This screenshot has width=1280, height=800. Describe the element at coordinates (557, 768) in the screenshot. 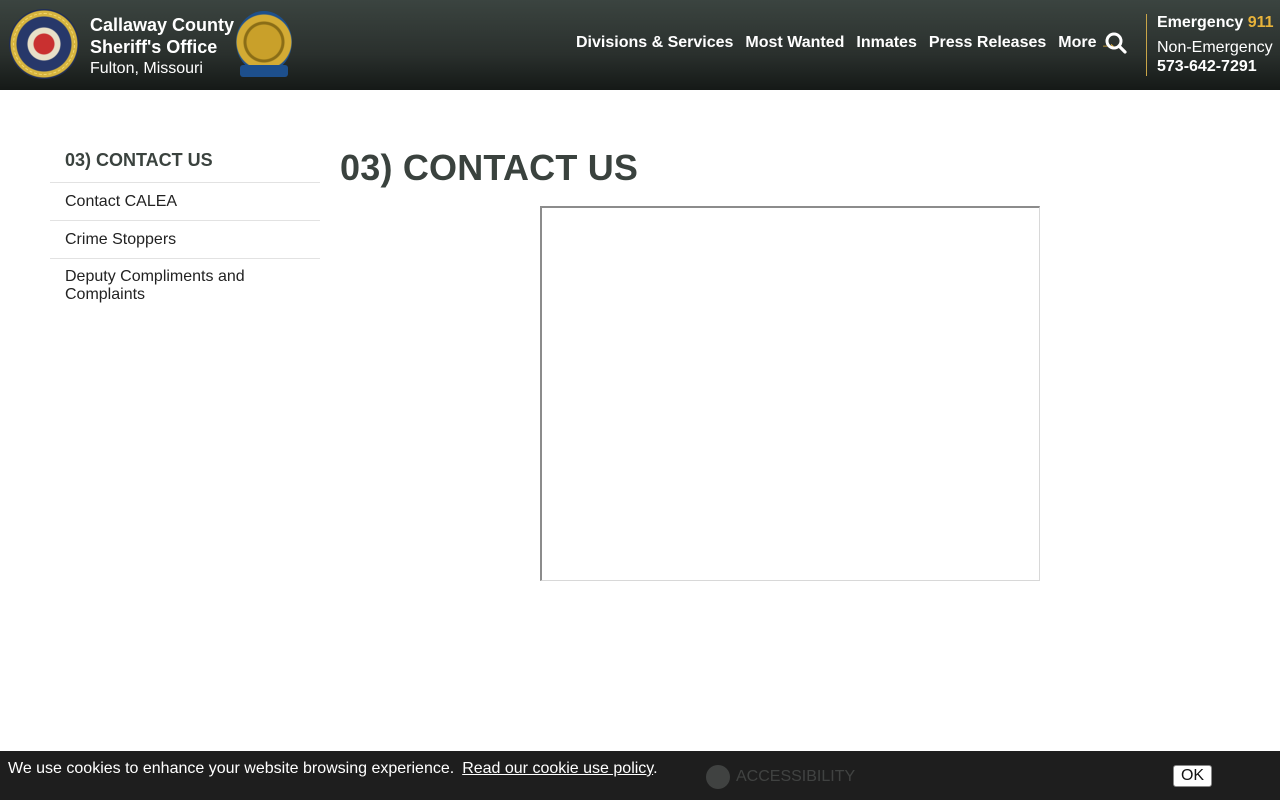

I see `cookie-policy-link: Read our cookie use policy` at that location.